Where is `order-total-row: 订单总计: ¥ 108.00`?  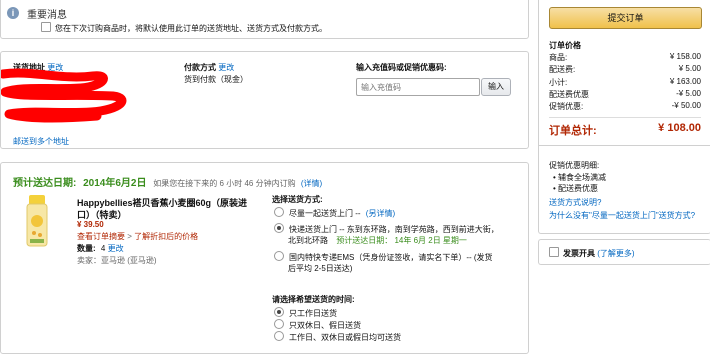
order-total-row: 订单总计: ¥ 108.00 is located at coordinates (625, 129).